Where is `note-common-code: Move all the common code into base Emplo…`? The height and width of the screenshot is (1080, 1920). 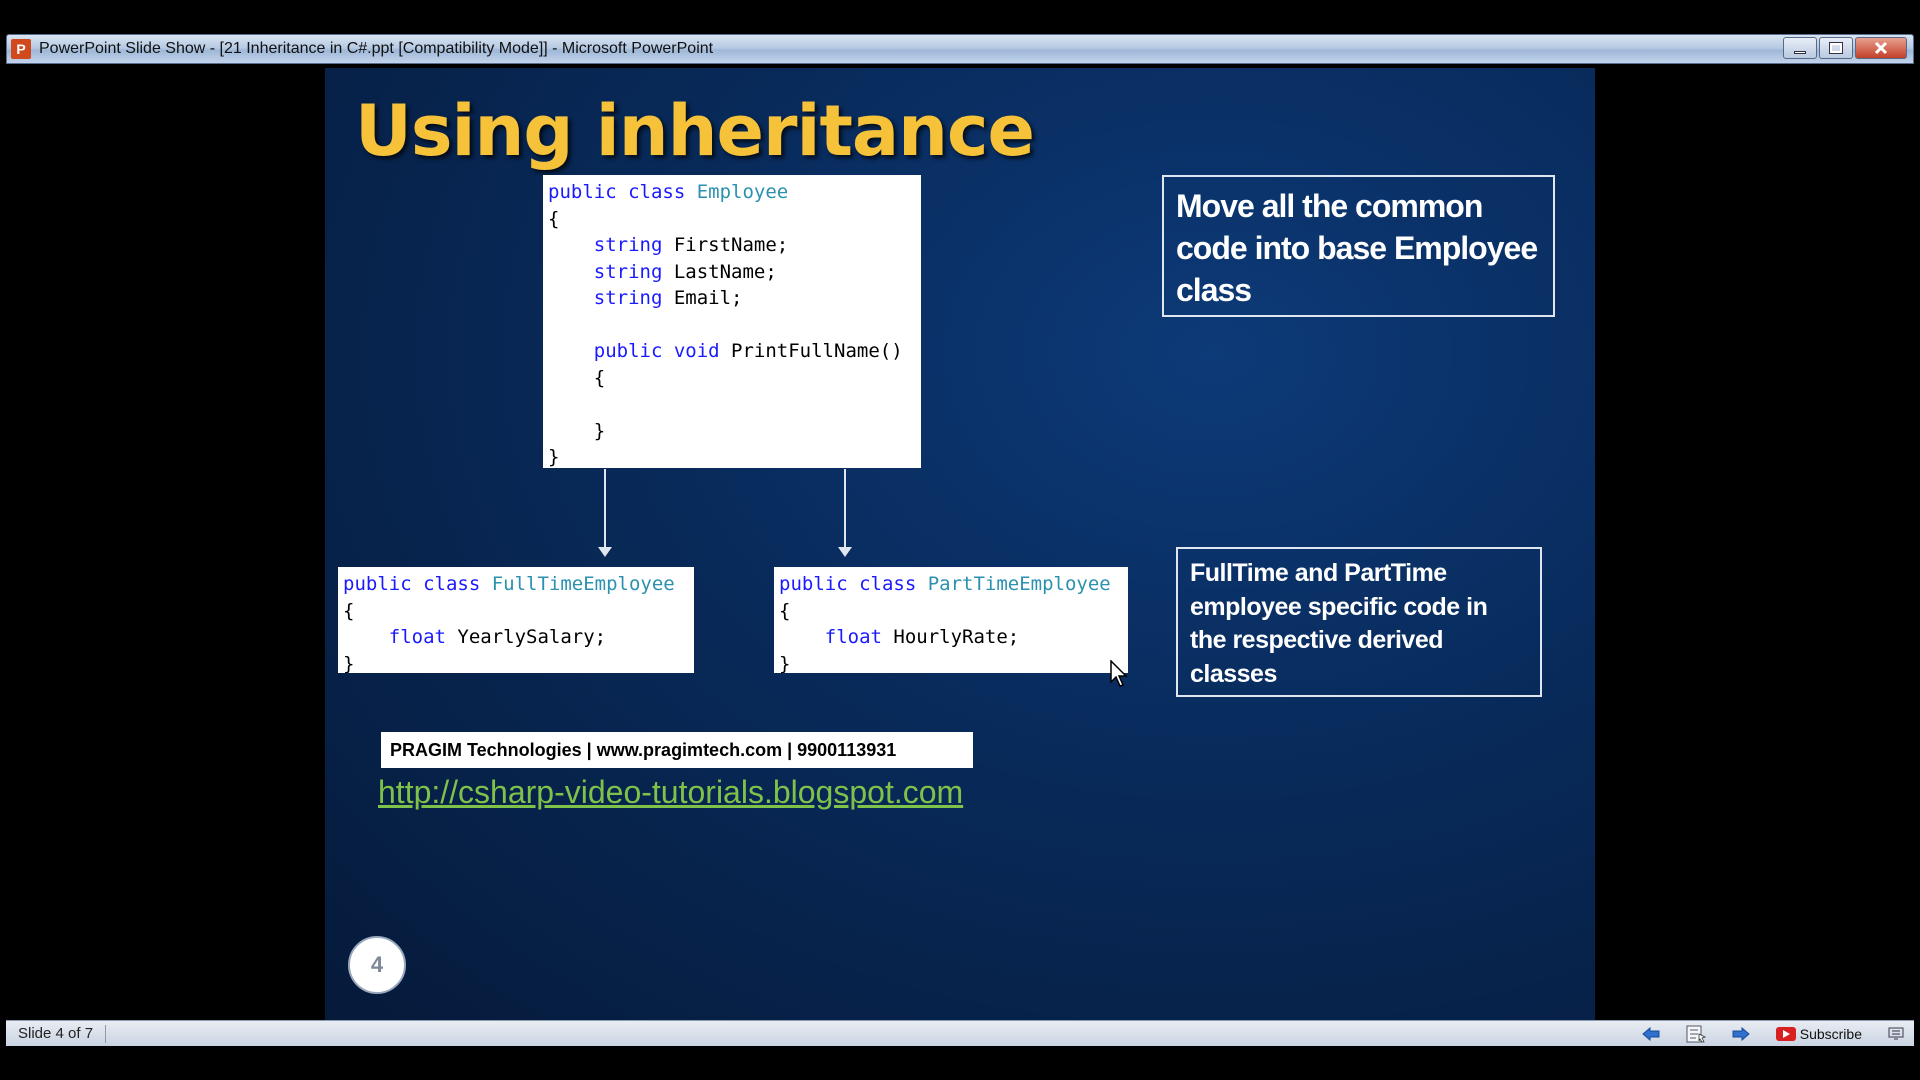
note-common-code: Move all the common code into base Emplo… is located at coordinates (1358, 246).